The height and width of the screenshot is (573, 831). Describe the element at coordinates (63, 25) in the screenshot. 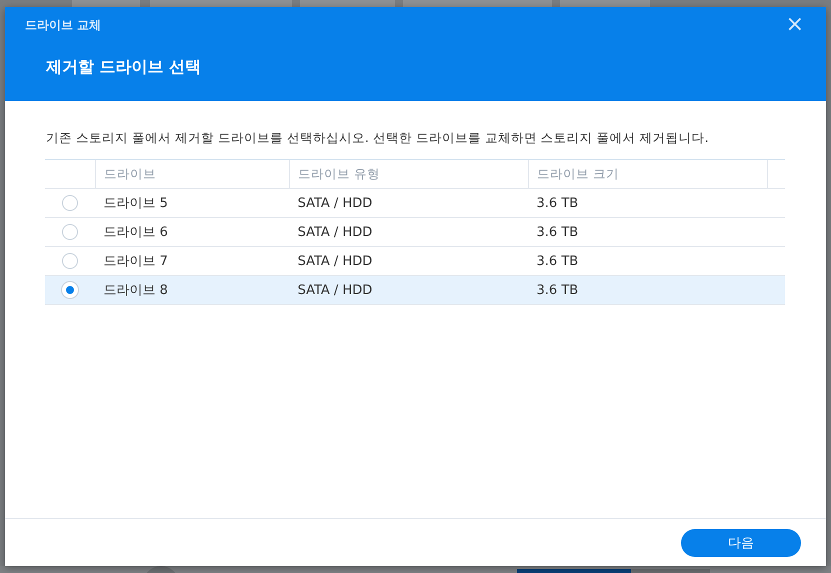

I see `window-title: 드라이브 교체` at that location.